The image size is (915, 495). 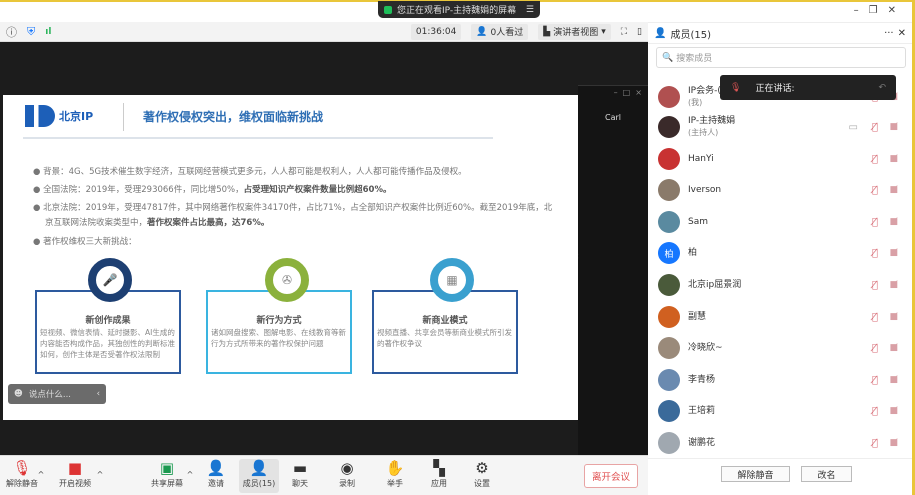 What do you see at coordinates (781, 57) in the screenshot?
I see `member-search-input: 🔍 搜索成员` at bounding box center [781, 57].